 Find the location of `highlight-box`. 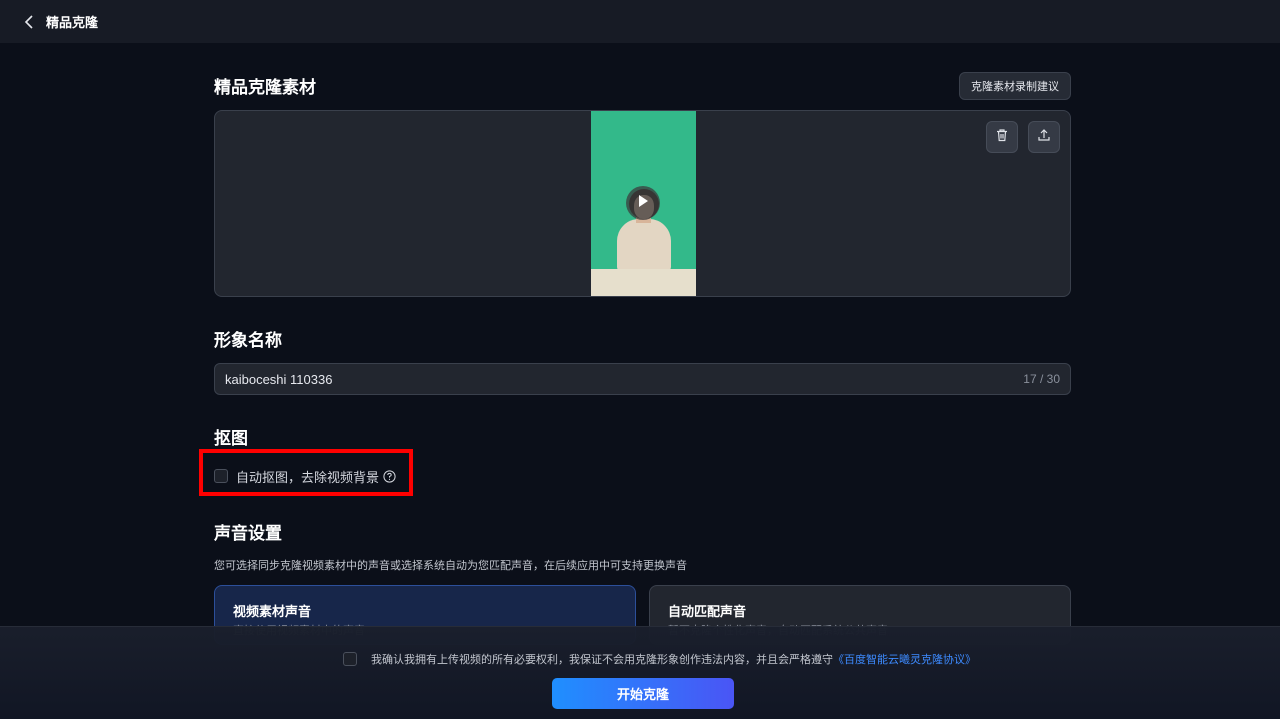

highlight-box is located at coordinates (306, 472).